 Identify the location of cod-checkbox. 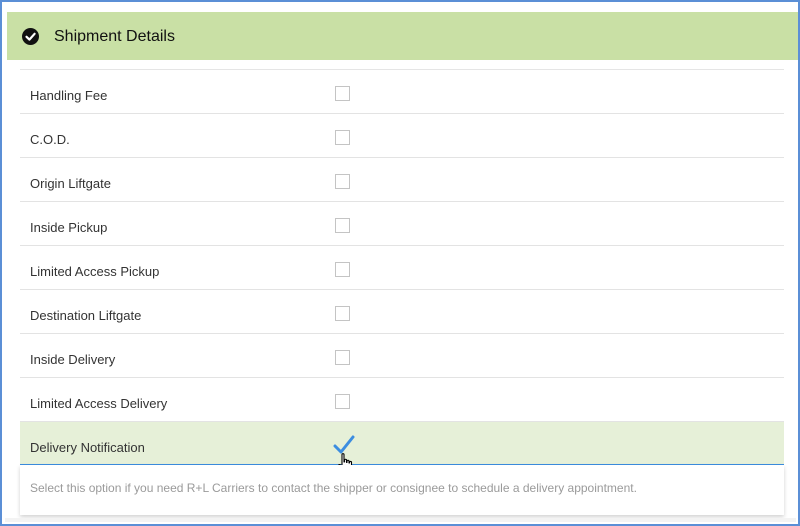
(342, 137).